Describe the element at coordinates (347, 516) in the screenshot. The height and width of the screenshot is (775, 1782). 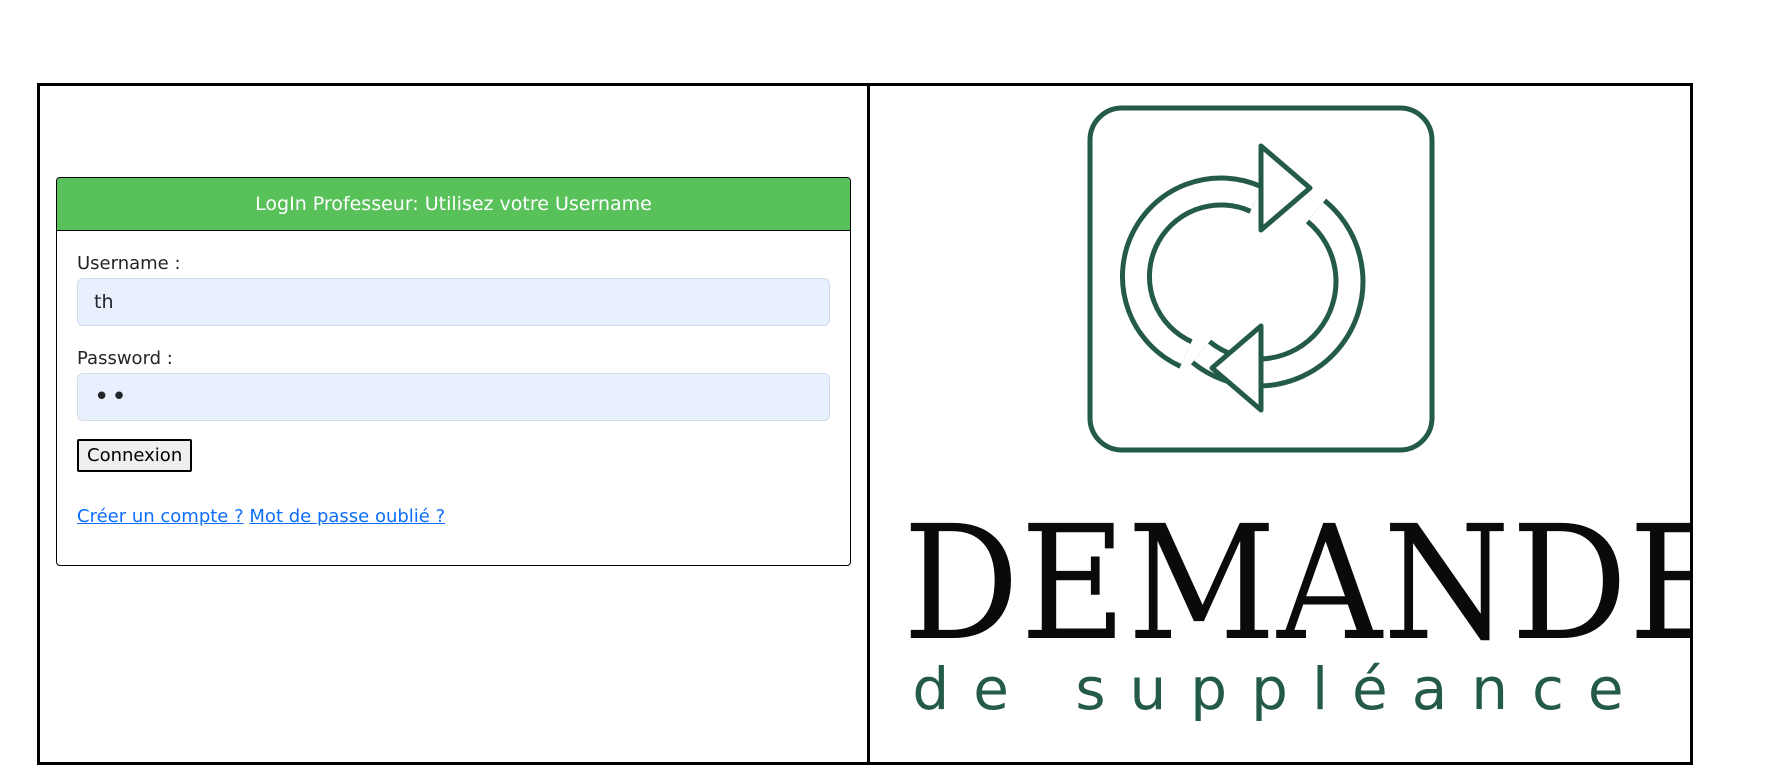
I see `forgot-password-link: Mot de passe oublié ?` at that location.